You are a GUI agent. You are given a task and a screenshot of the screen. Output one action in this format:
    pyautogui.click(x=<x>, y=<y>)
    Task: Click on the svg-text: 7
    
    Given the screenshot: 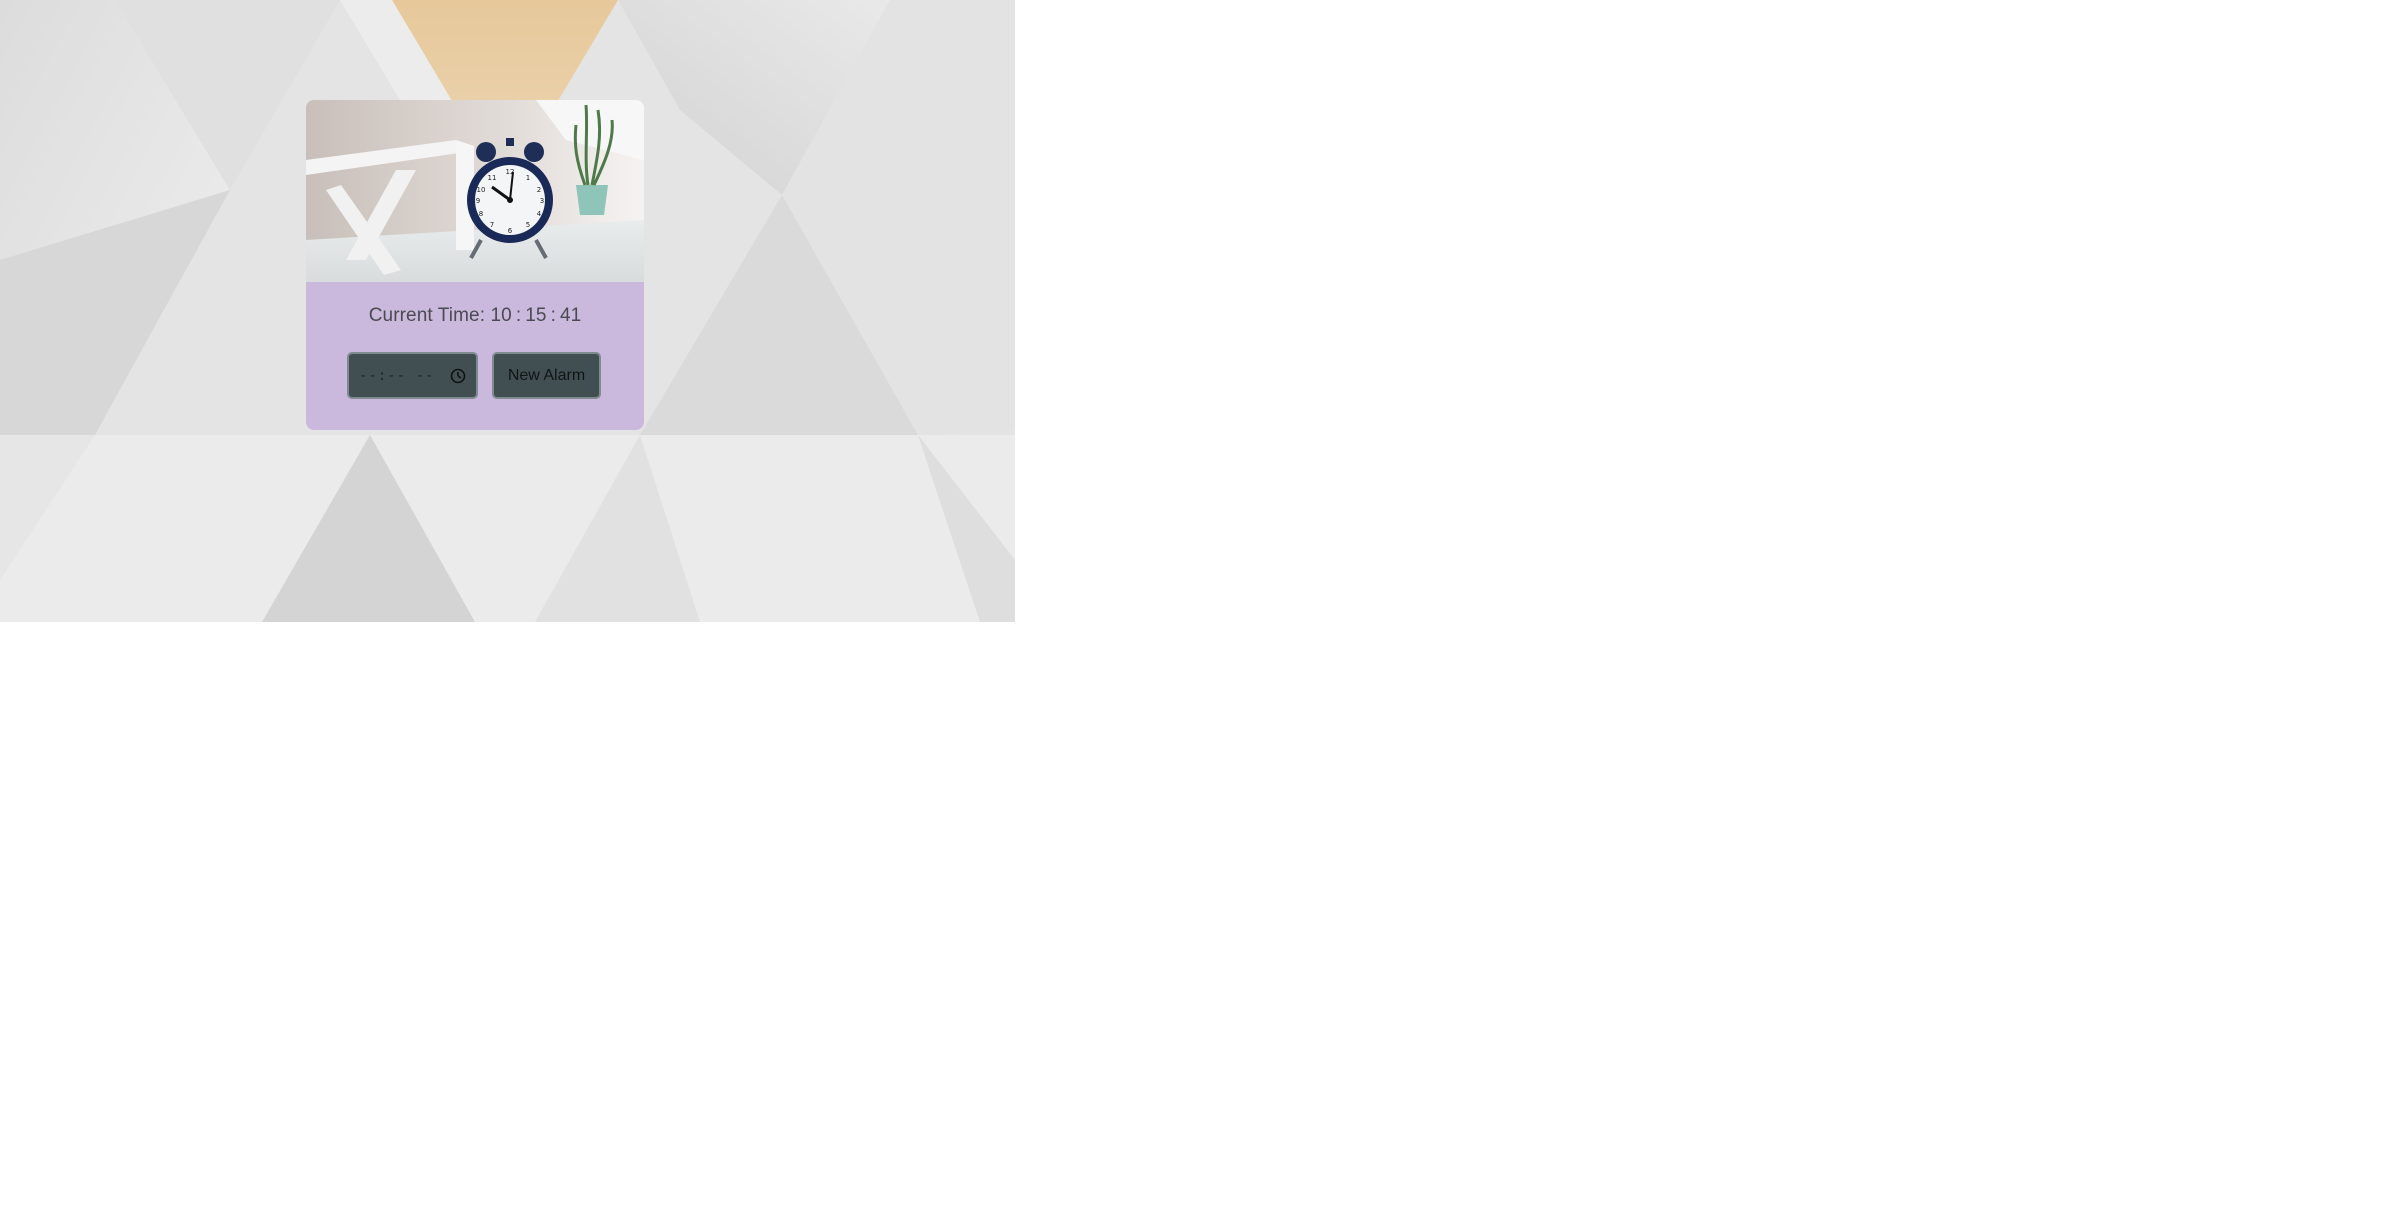 What is the action you would take?
    pyautogui.click(x=492, y=225)
    